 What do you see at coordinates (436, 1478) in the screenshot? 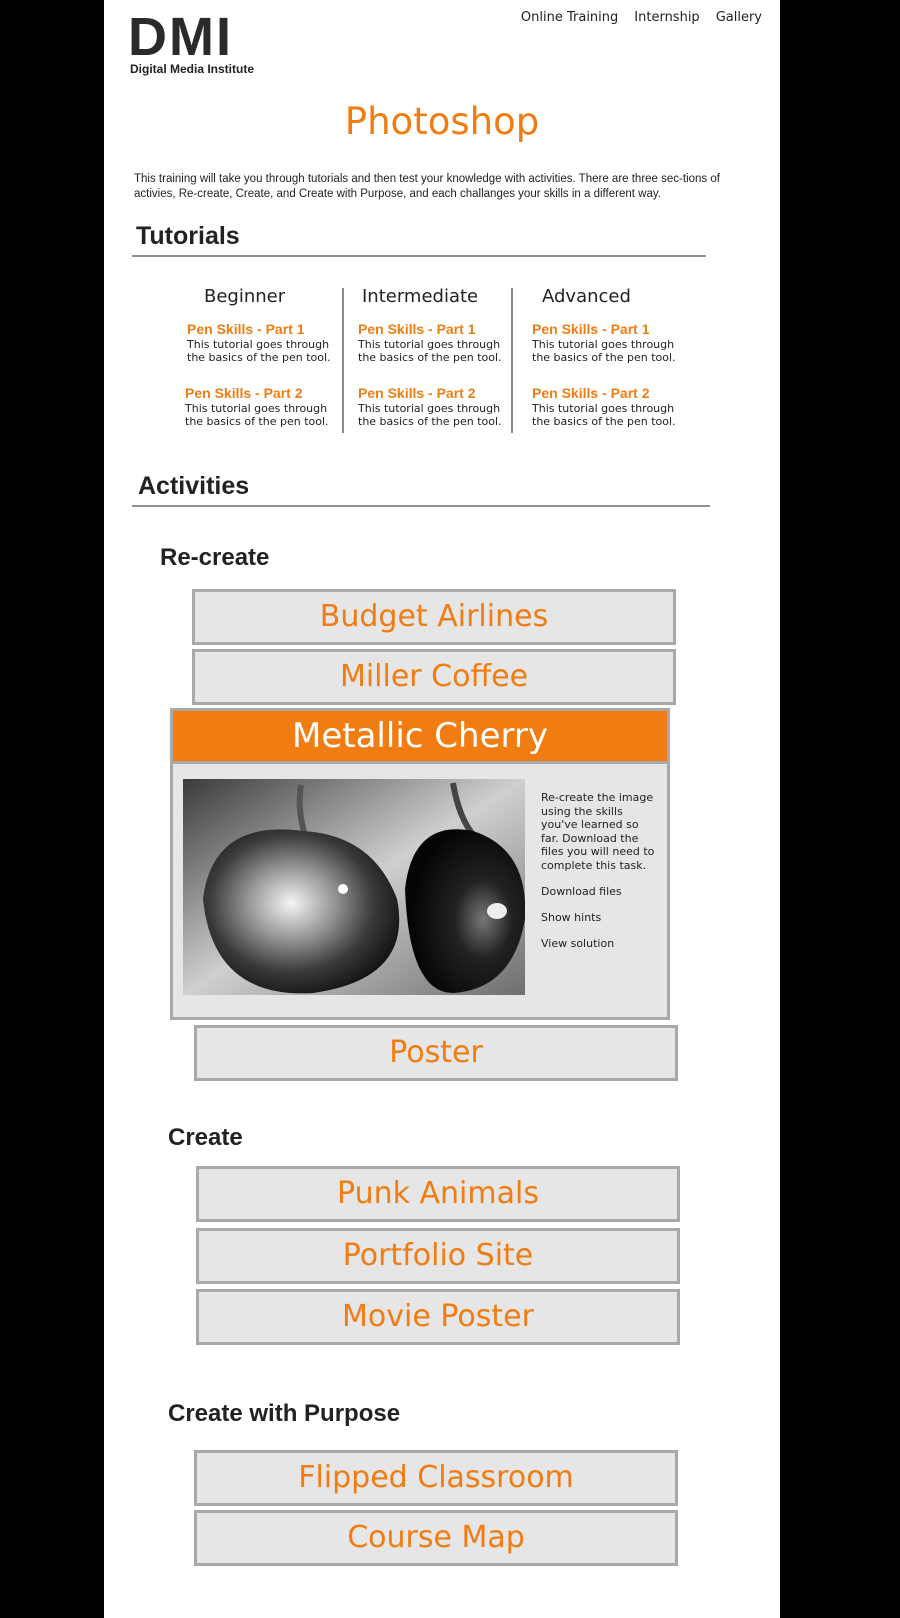
I see `activity-flipped-classroom-button: Flipped Classroom` at bounding box center [436, 1478].